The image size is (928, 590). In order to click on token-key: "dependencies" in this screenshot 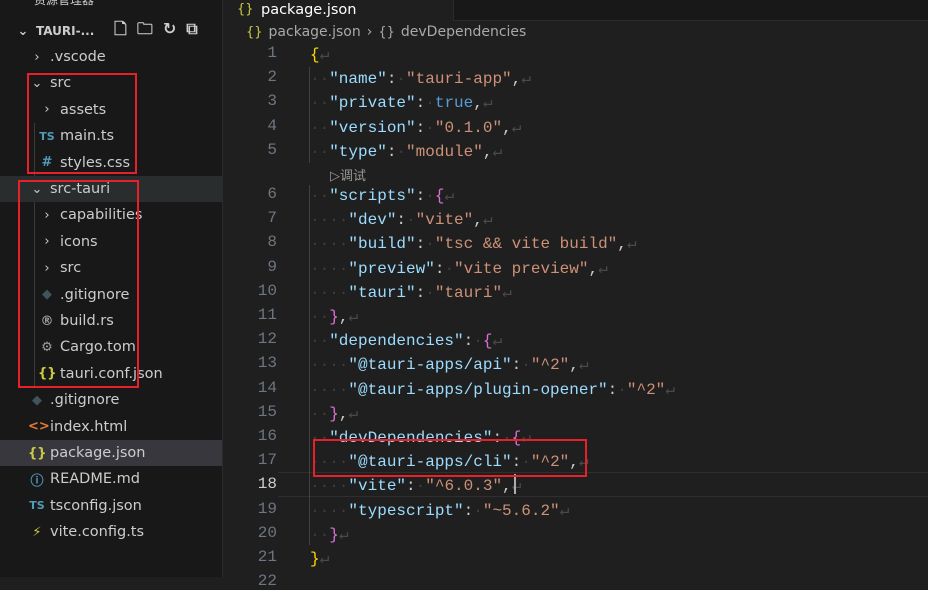, I will do `click(396, 341)`.